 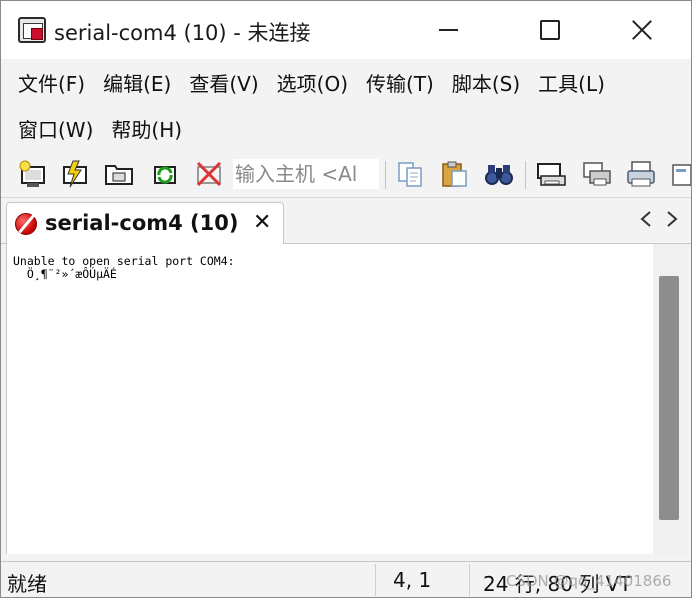 I want to click on find-icon, so click(x=499, y=175).